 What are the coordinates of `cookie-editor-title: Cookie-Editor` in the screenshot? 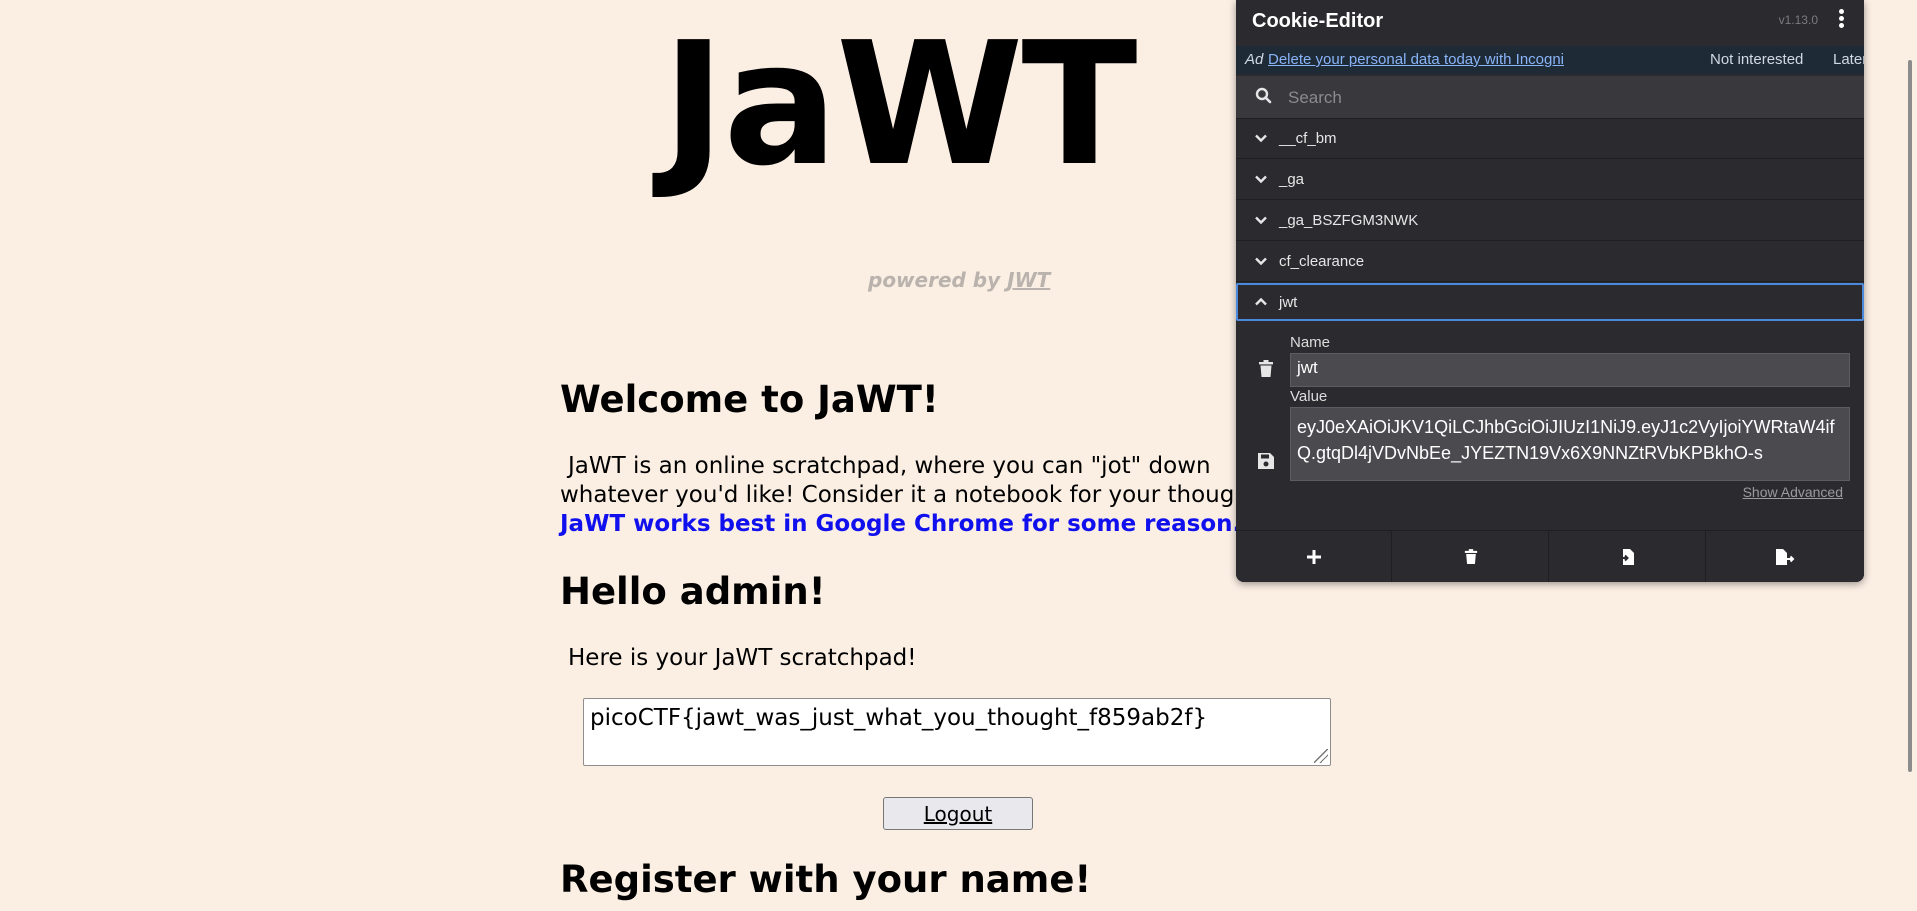 It's located at (1318, 21).